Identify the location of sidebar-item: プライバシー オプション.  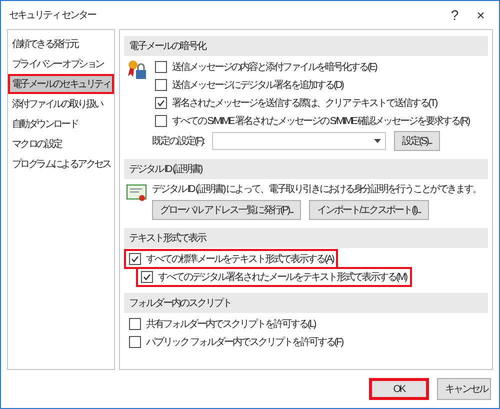
(61, 64).